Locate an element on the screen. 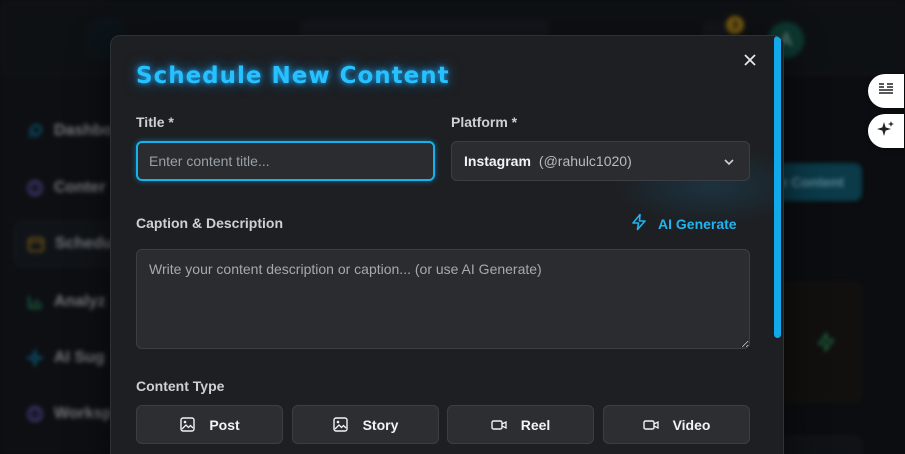 This screenshot has width=905, height=454. rocket-icon is located at coordinates (35, 131).